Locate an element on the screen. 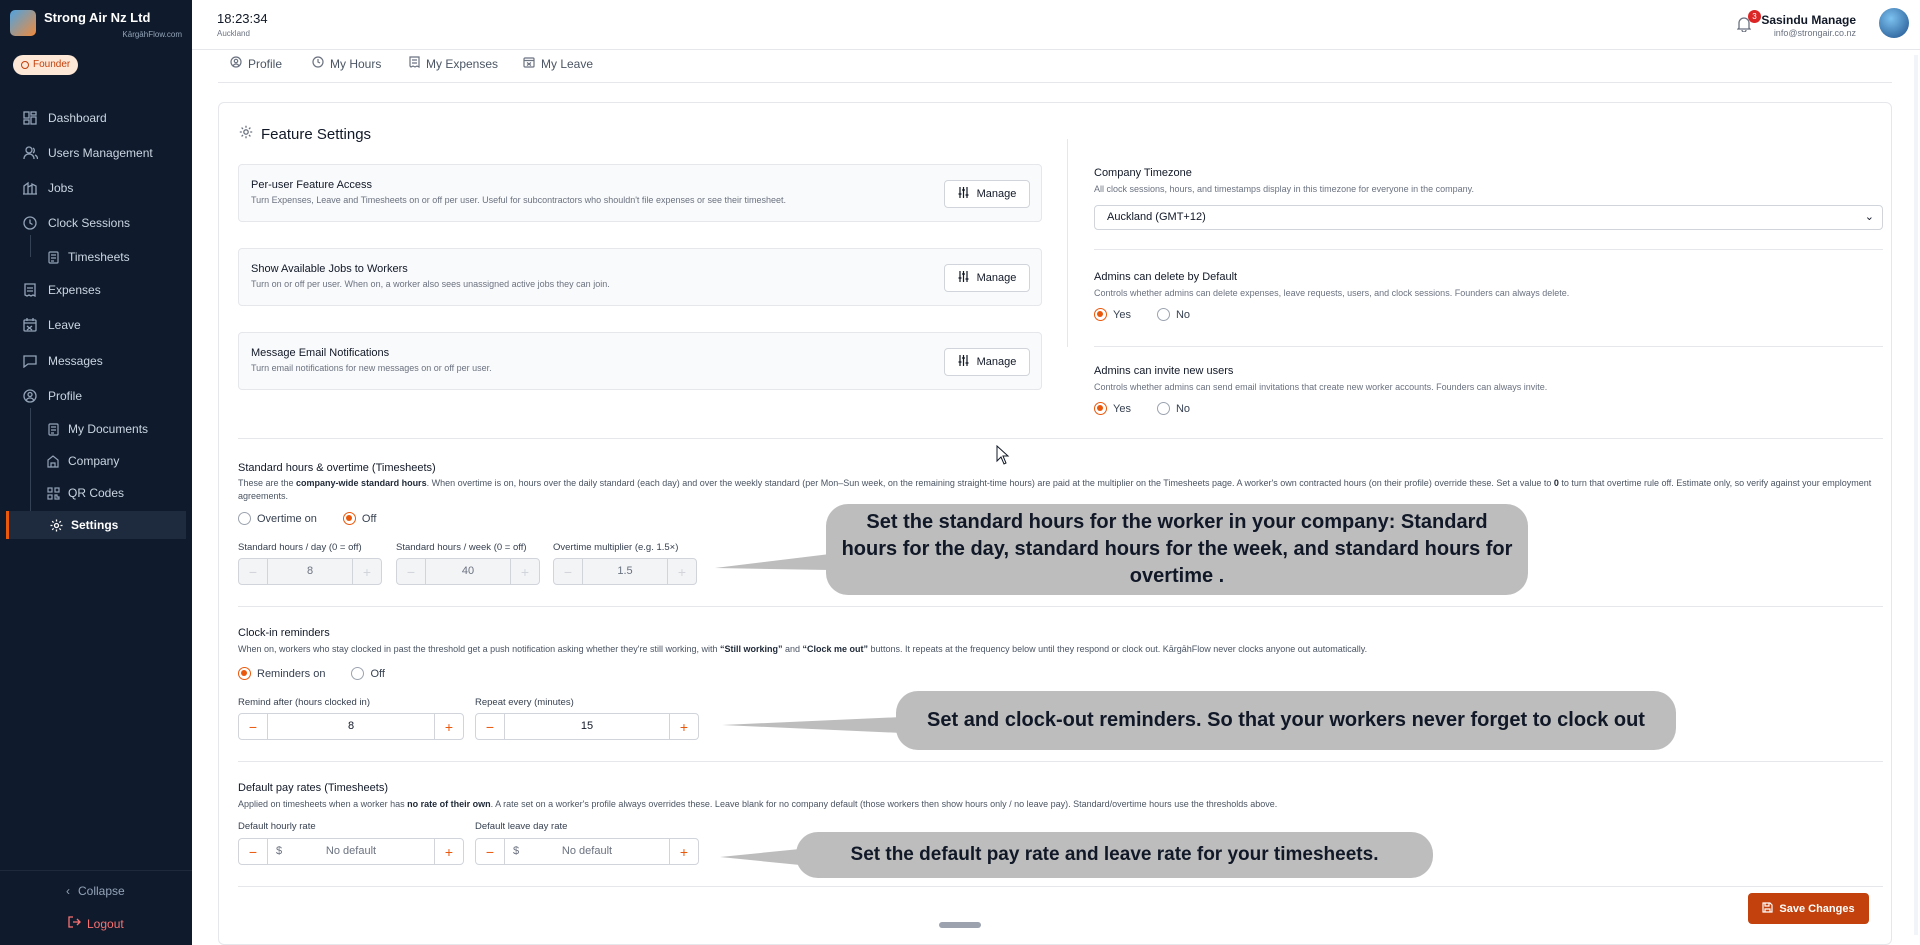 The image size is (1920, 945). logout-button: Logout is located at coordinates (96, 923).